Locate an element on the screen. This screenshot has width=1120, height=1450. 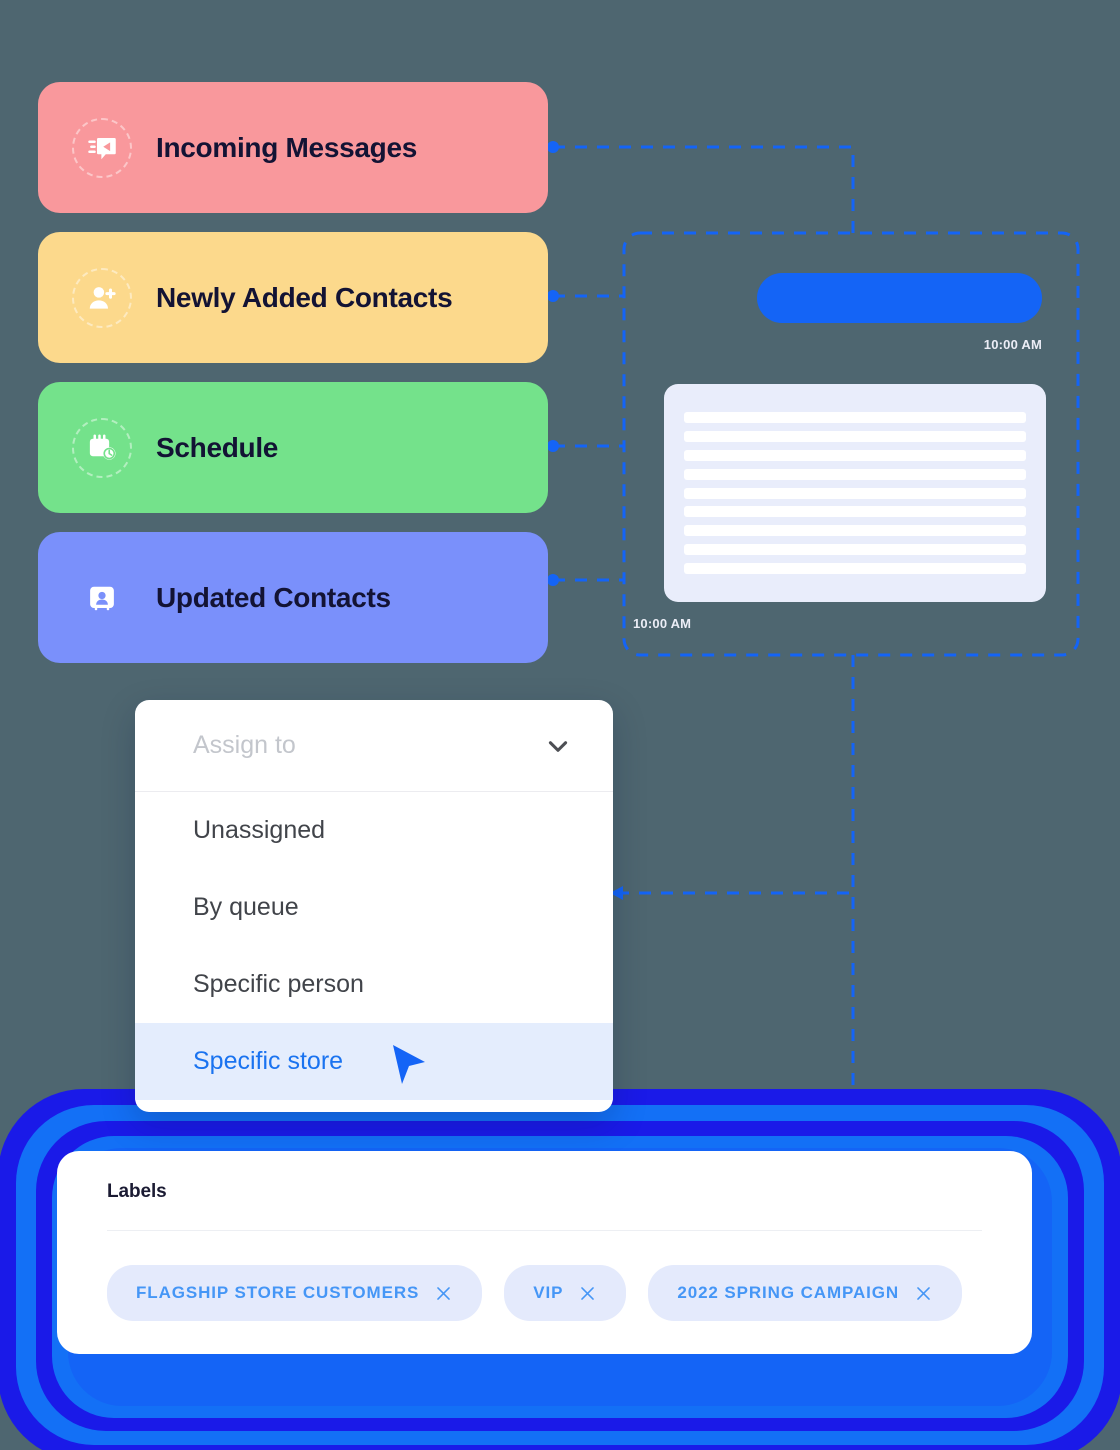
dropdown-option-label: Specific person is located at coordinates (278, 984).